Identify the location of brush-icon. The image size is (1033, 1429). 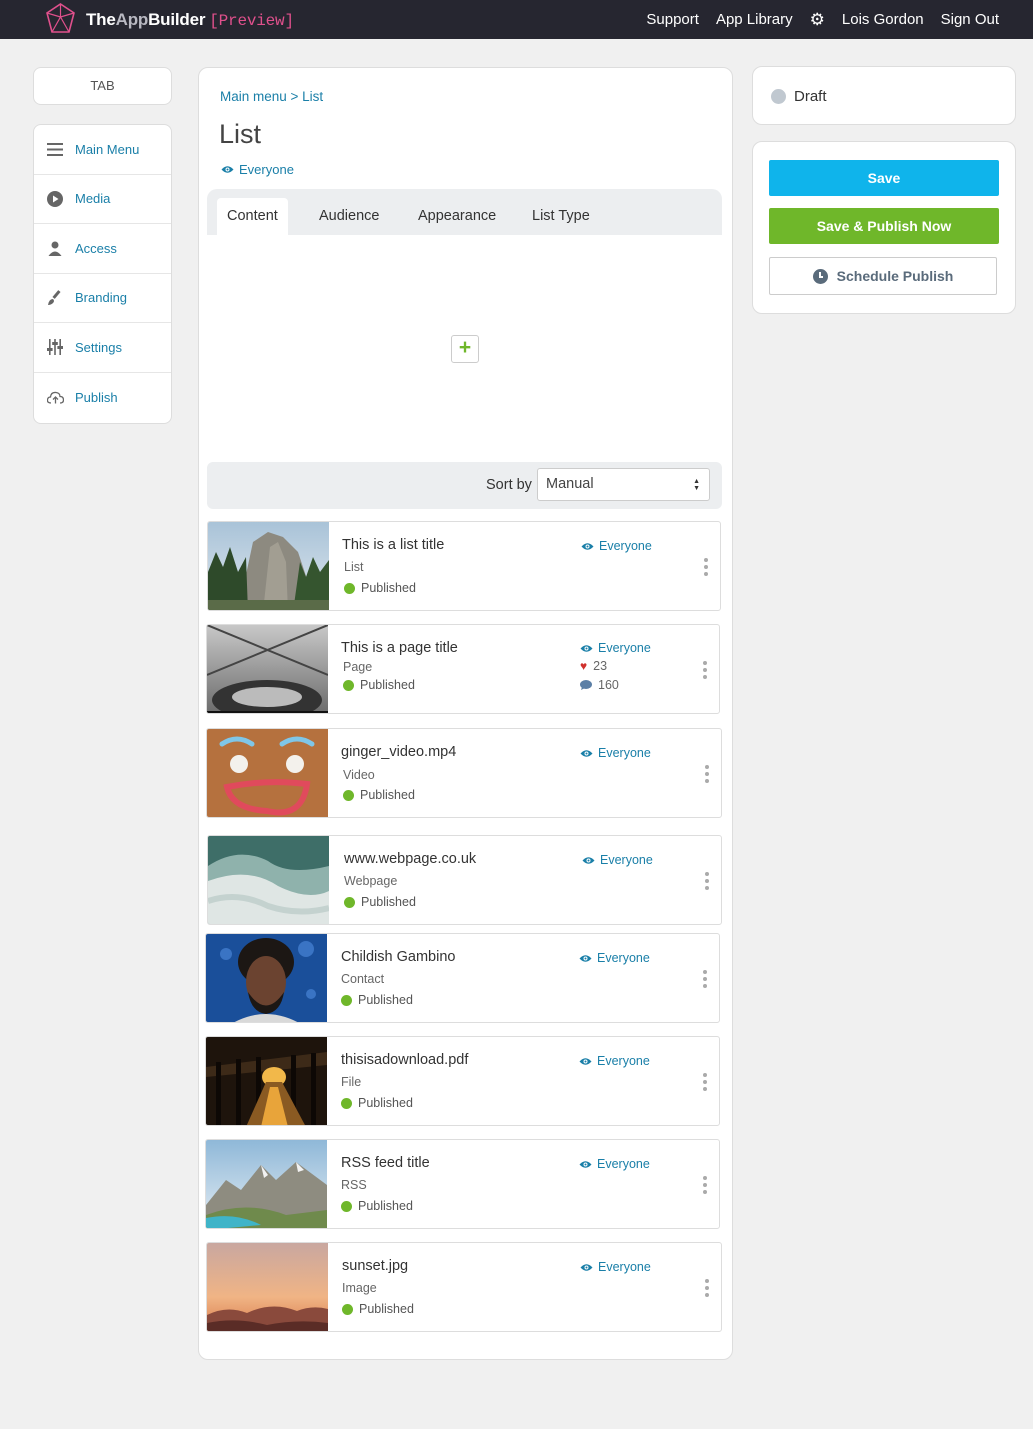
(55, 298).